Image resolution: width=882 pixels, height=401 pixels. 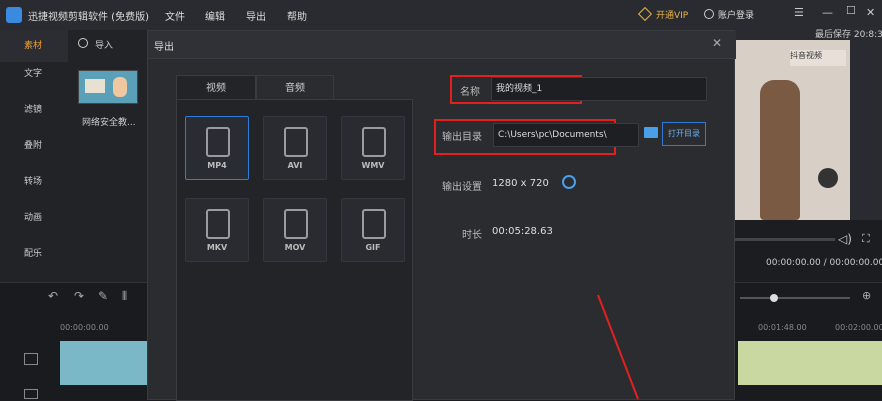 What do you see at coordinates (645, 14) in the screenshot?
I see `diamond-icon` at bounding box center [645, 14].